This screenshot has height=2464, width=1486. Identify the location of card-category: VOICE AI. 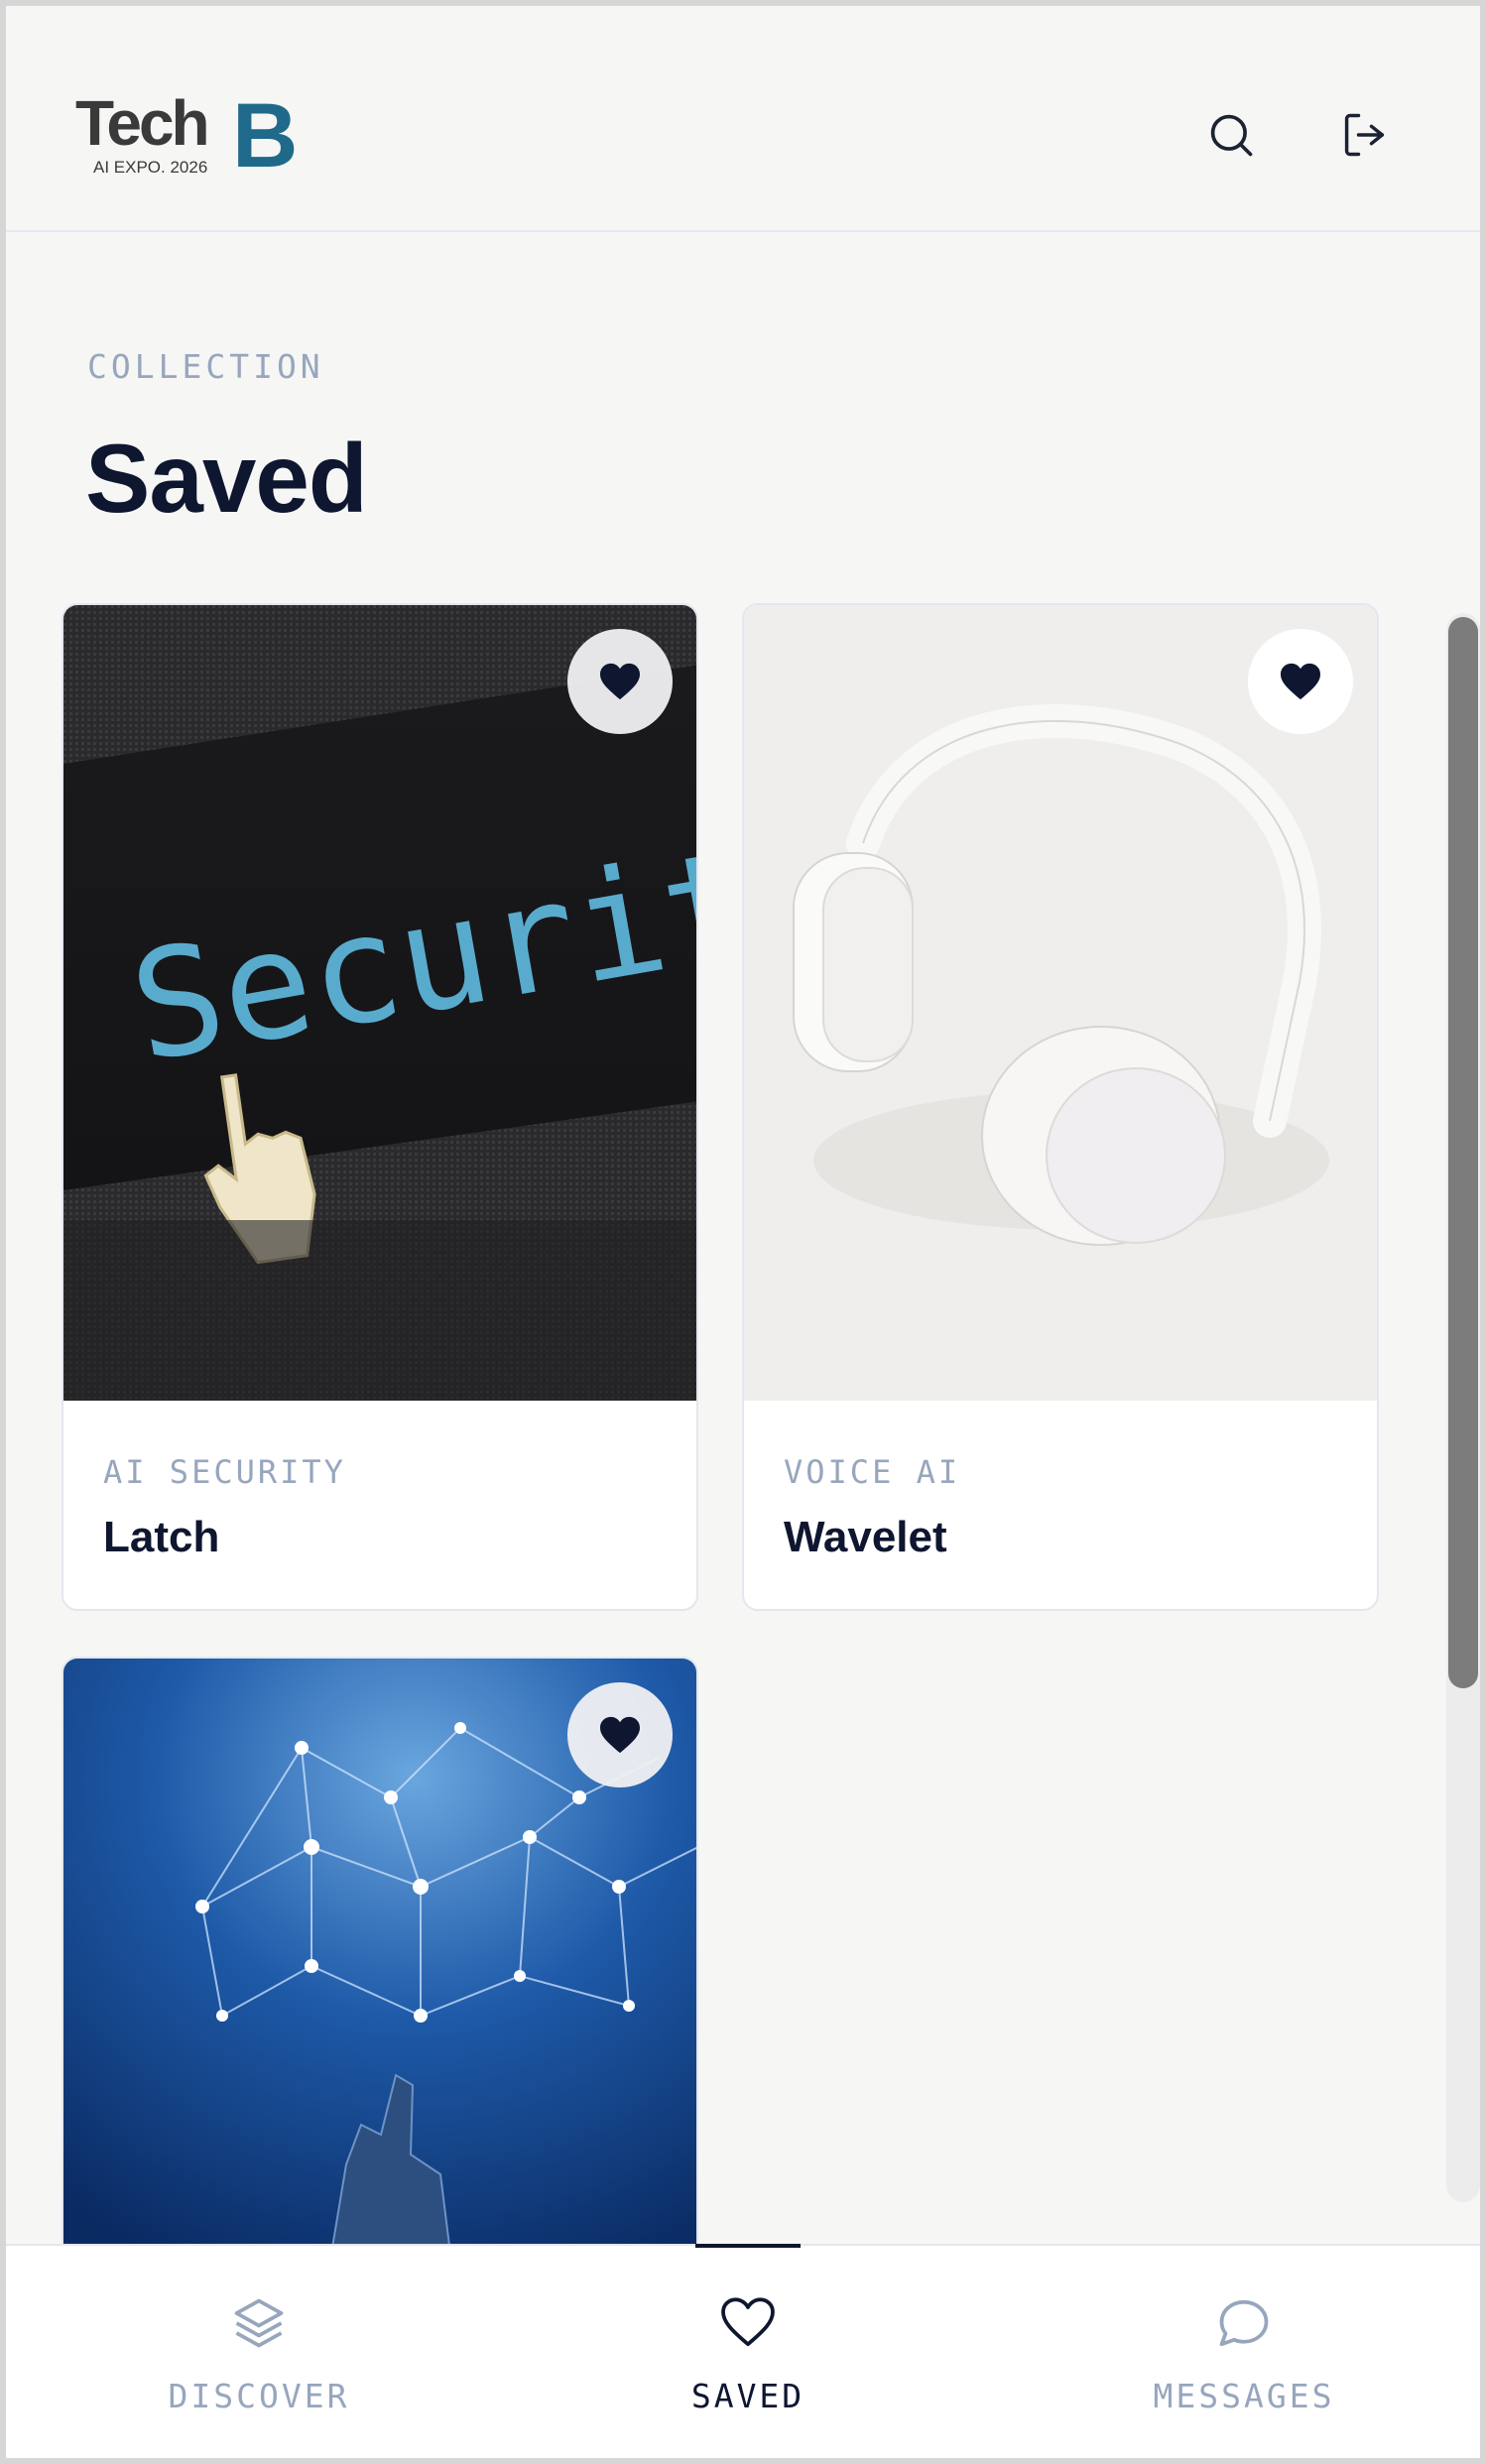
(872, 1472).